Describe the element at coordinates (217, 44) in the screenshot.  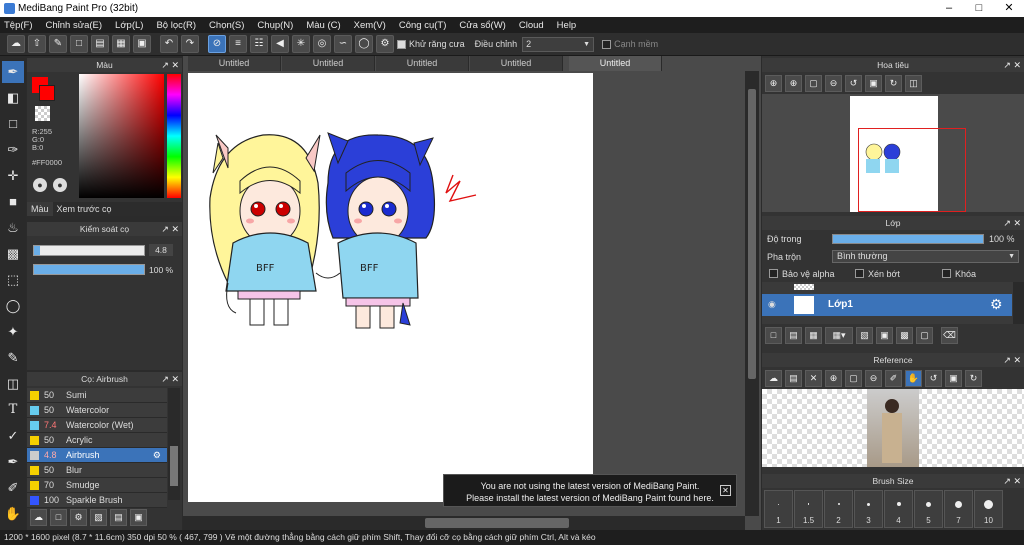
I see `snap-off-icon: ⊘` at that location.